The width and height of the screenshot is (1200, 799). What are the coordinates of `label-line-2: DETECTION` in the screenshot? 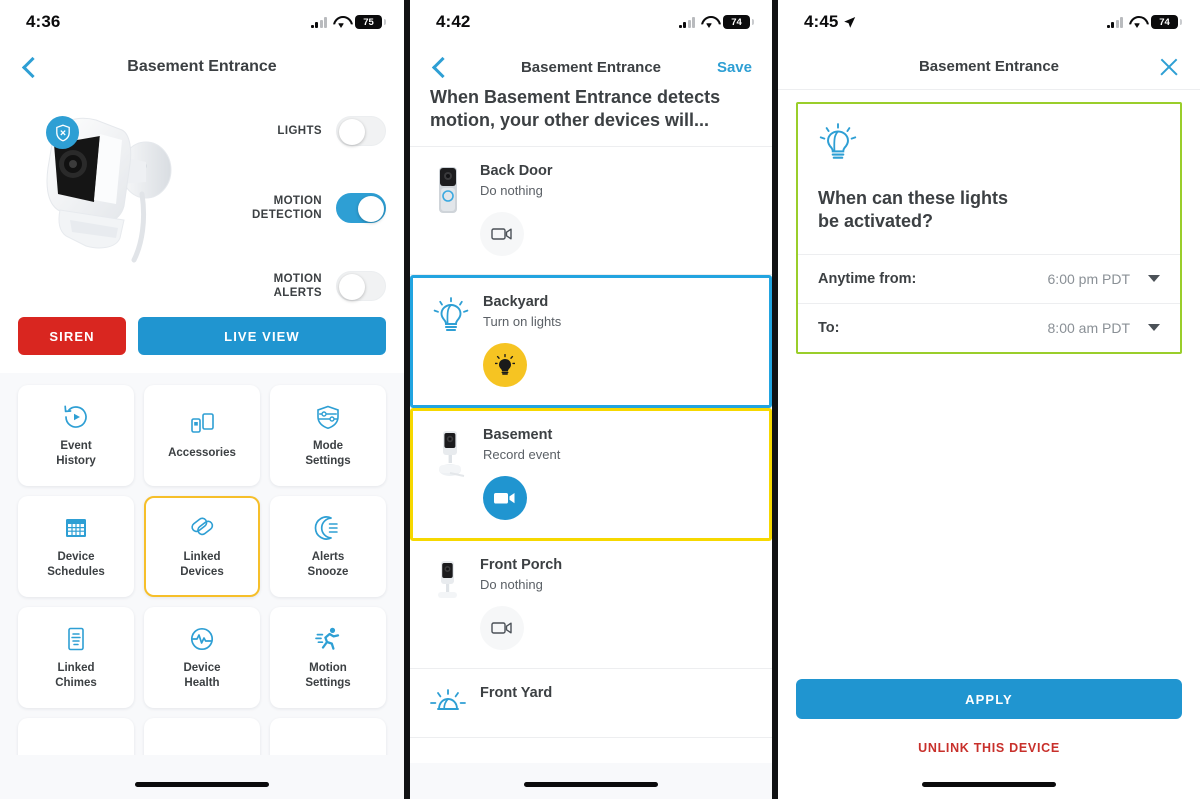 It's located at (286, 215).